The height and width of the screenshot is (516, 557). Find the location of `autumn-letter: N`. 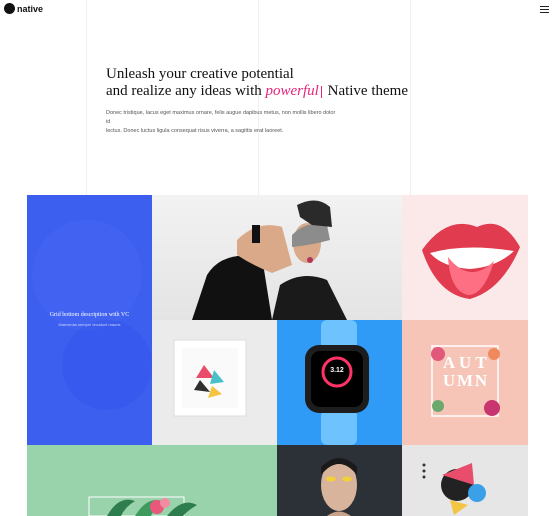

autumn-letter: N is located at coordinates (481, 380).